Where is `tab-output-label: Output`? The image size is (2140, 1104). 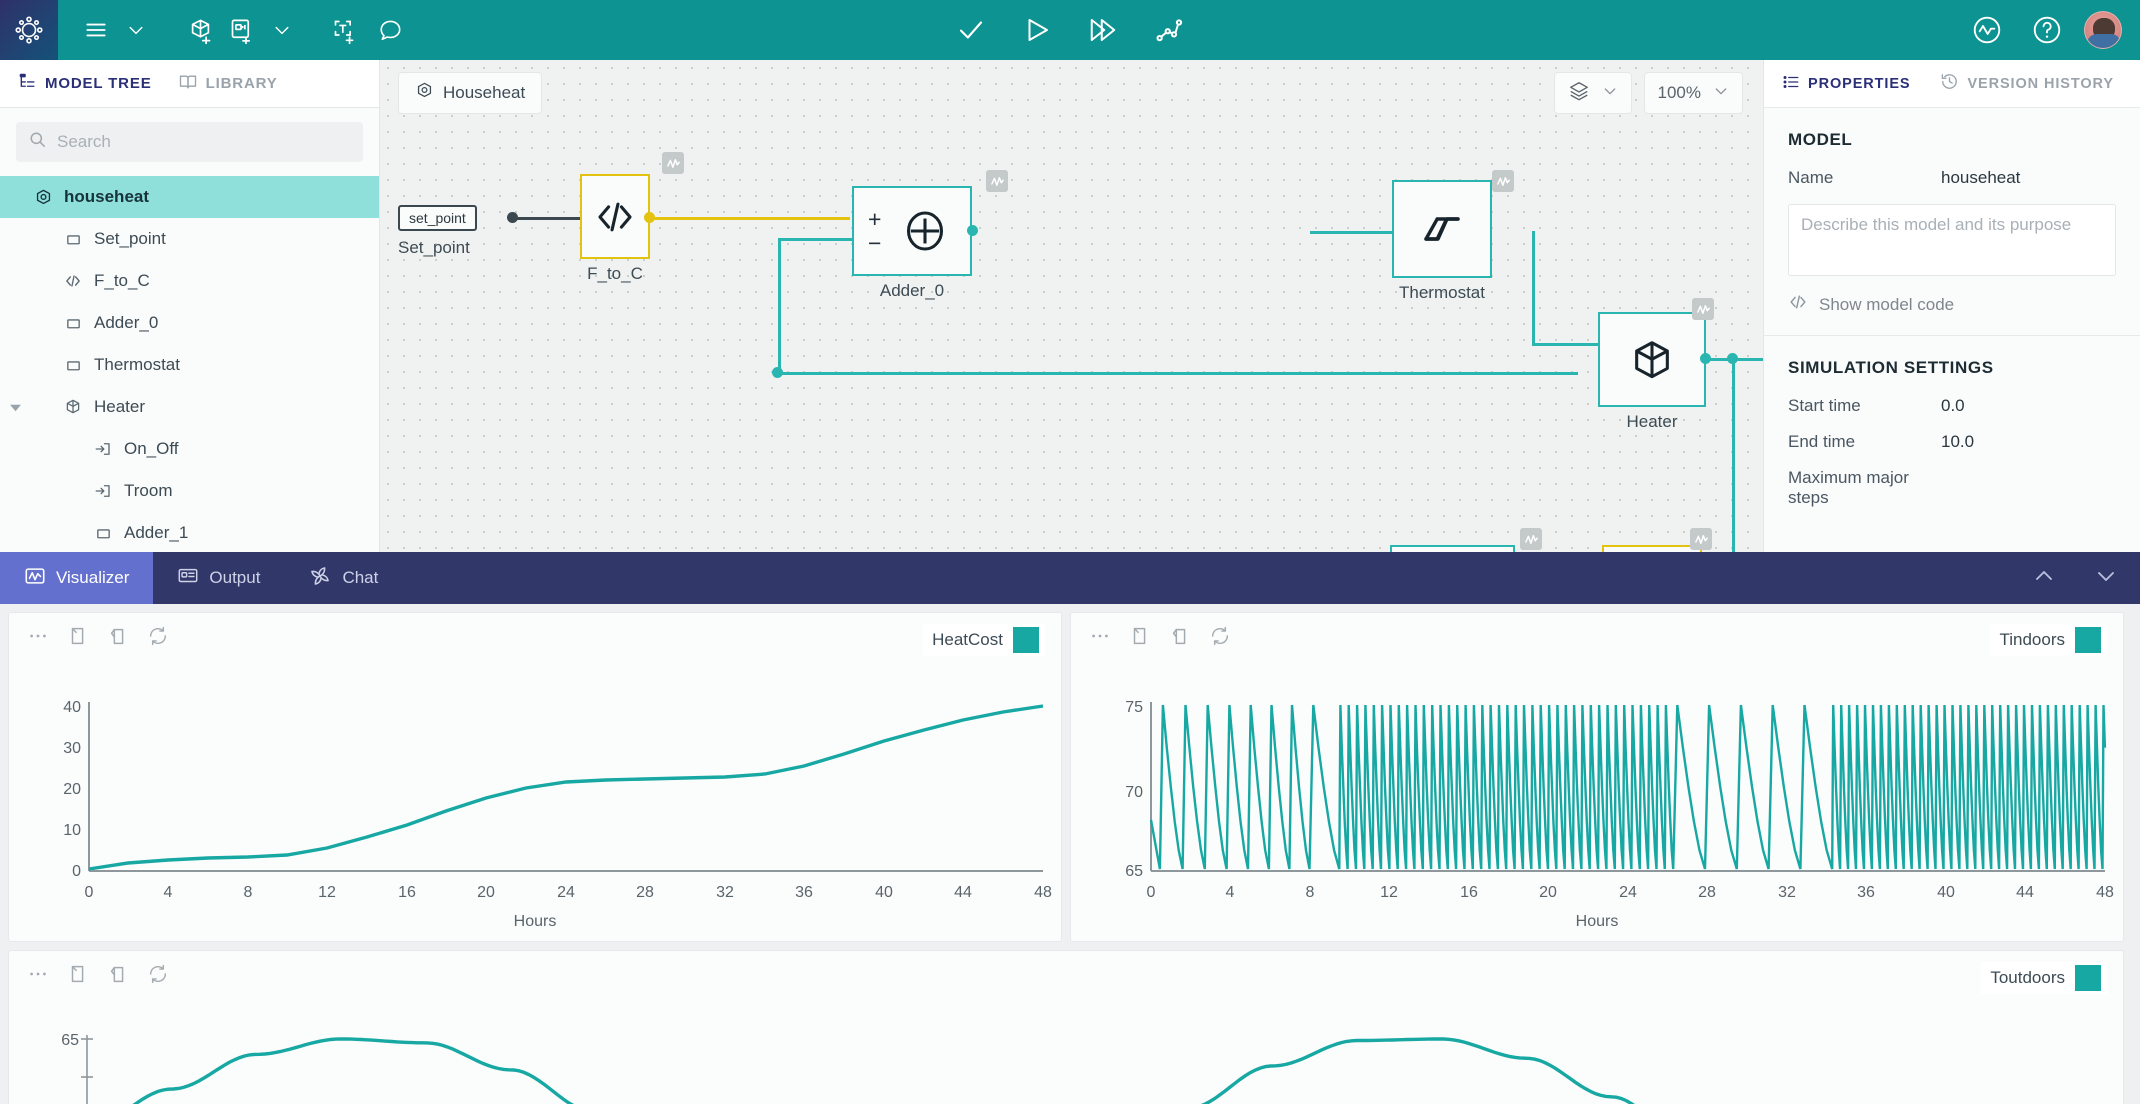 tab-output-label: Output is located at coordinates (235, 577).